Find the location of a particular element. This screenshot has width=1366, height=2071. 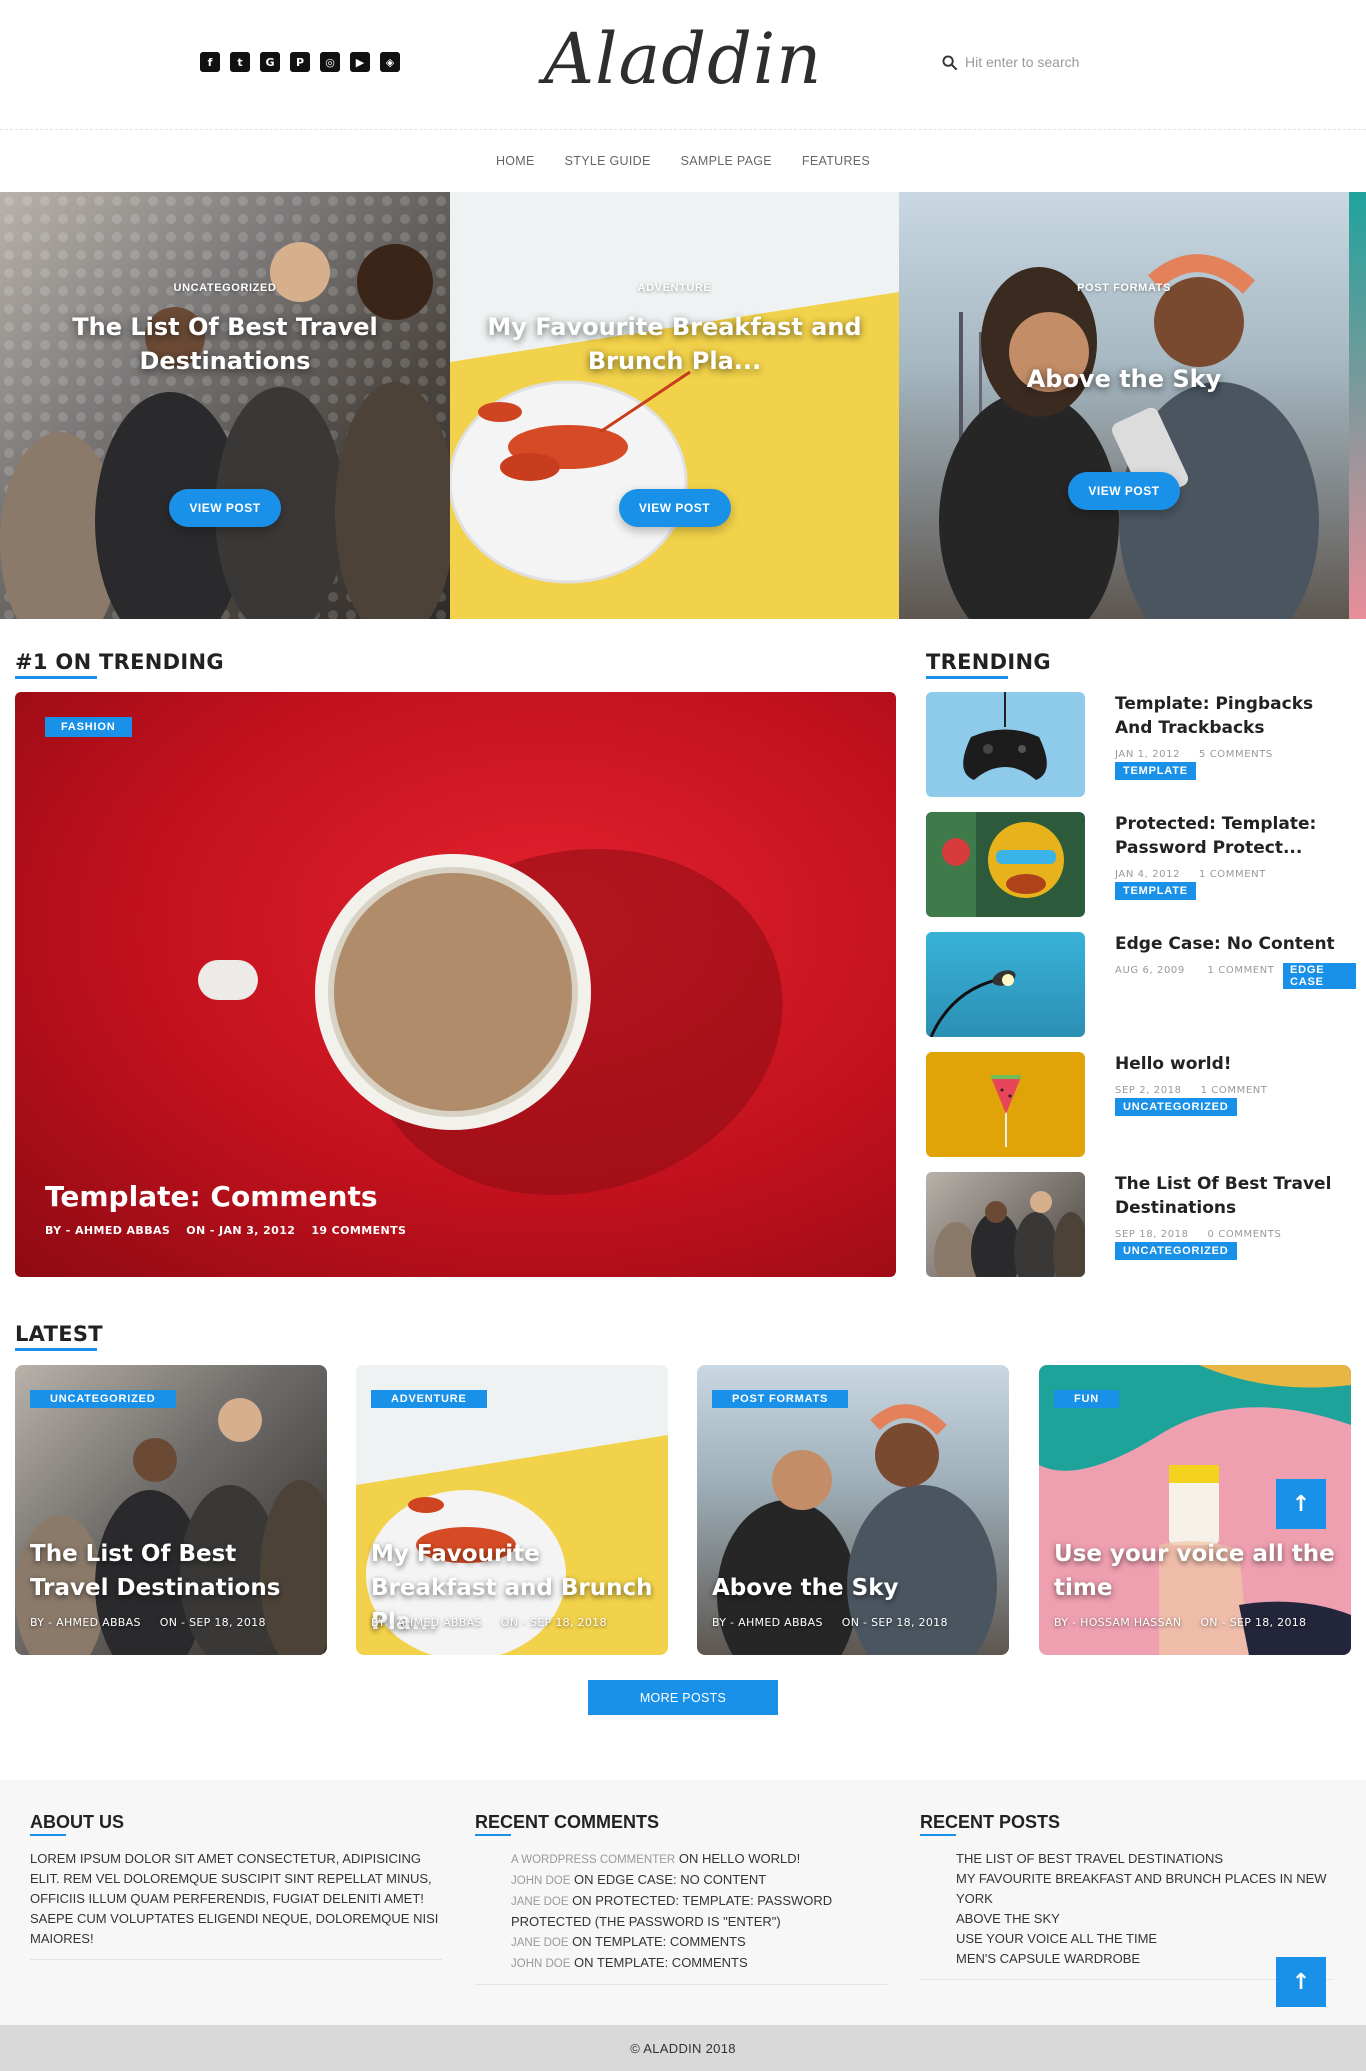

category-tag: FUN is located at coordinates (1087, 1399).